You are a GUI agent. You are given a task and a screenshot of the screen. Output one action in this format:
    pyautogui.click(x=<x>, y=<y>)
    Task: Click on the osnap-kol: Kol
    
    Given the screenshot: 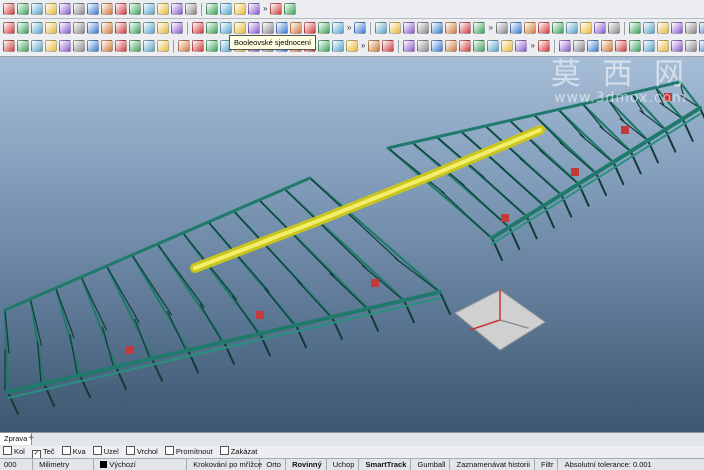 What is the action you would take?
    pyautogui.click(x=14, y=452)
    